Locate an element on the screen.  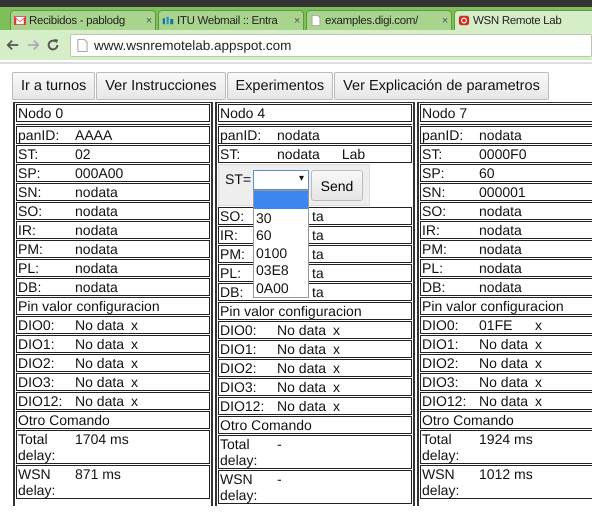
tab-title: examples.digi.com/ is located at coordinates (372, 20).